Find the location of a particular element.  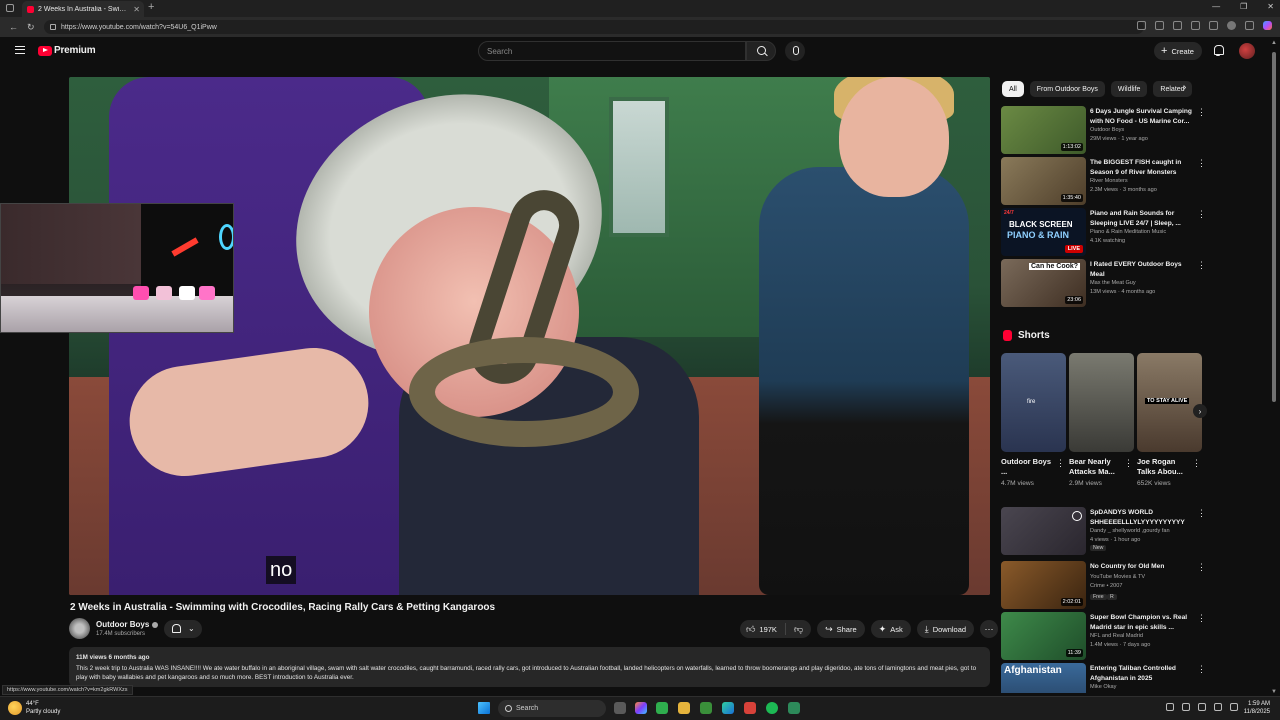

back-button: ← is located at coordinates (13, 27).